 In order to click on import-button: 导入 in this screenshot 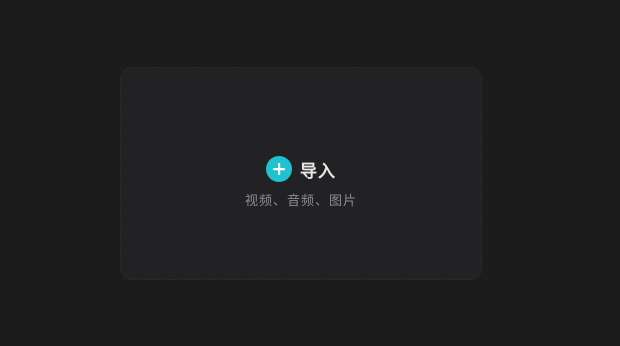, I will do `click(301, 169)`.